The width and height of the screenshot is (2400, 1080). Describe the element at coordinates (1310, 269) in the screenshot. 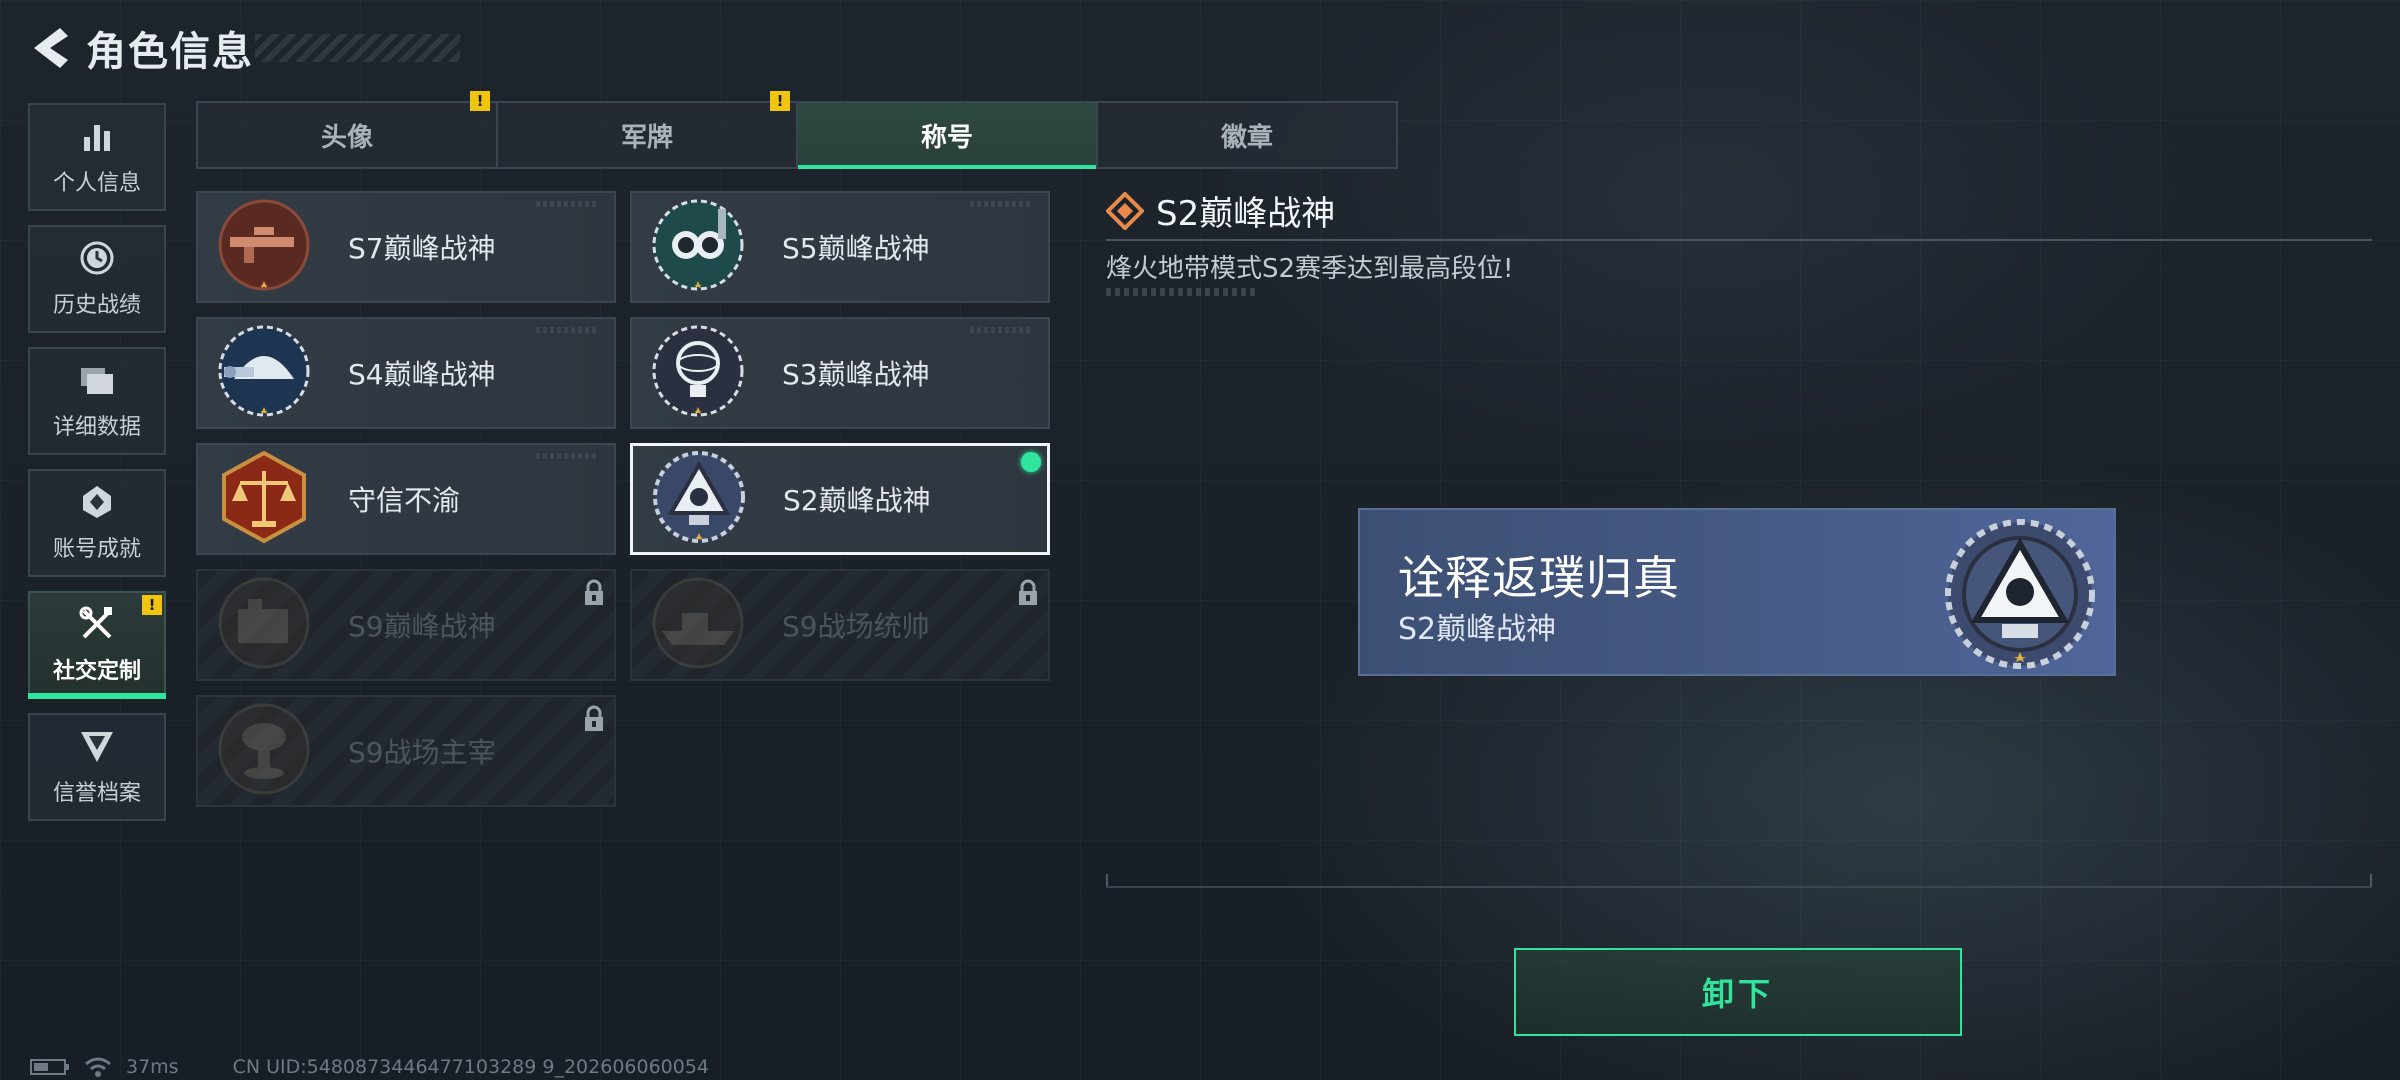

I see `detail-description: 烽火地带模式S2赛季达到最高段位!` at that location.